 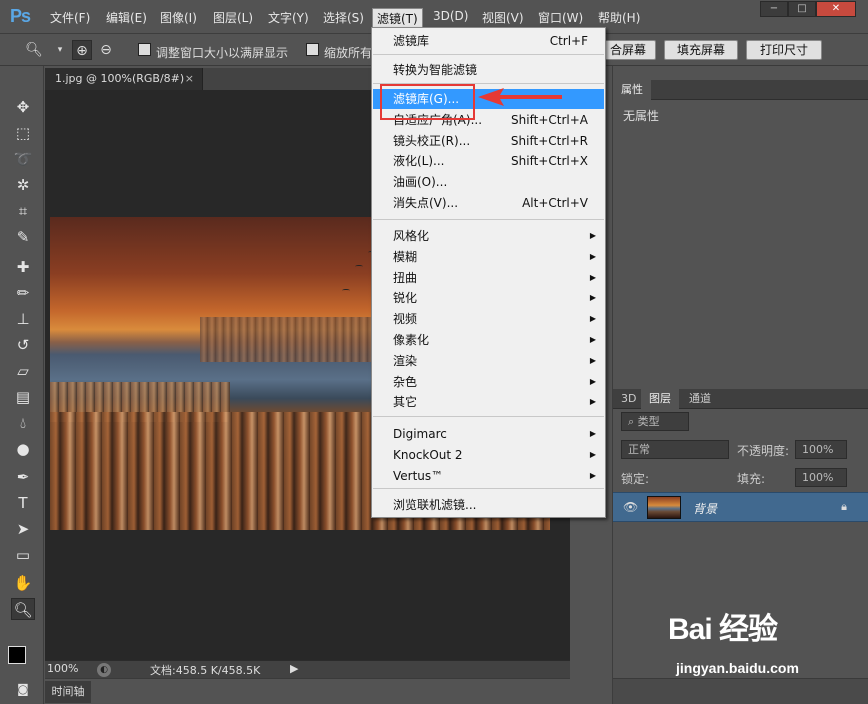 I want to click on foreground-color-swatch, so click(x=17, y=655).